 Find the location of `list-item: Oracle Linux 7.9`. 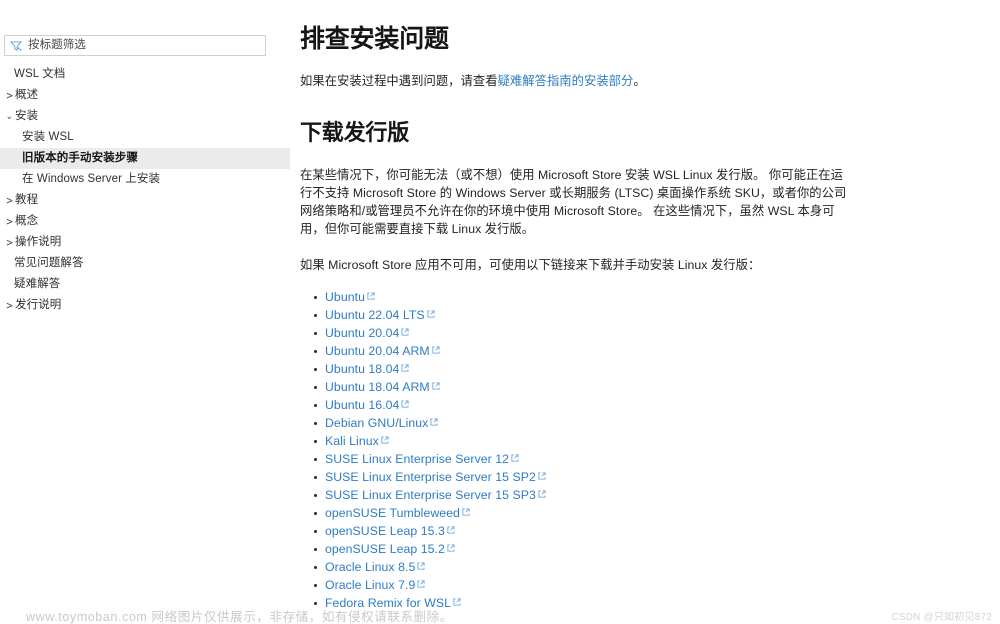

list-item: Oracle Linux 7.9 is located at coordinates (650, 585).